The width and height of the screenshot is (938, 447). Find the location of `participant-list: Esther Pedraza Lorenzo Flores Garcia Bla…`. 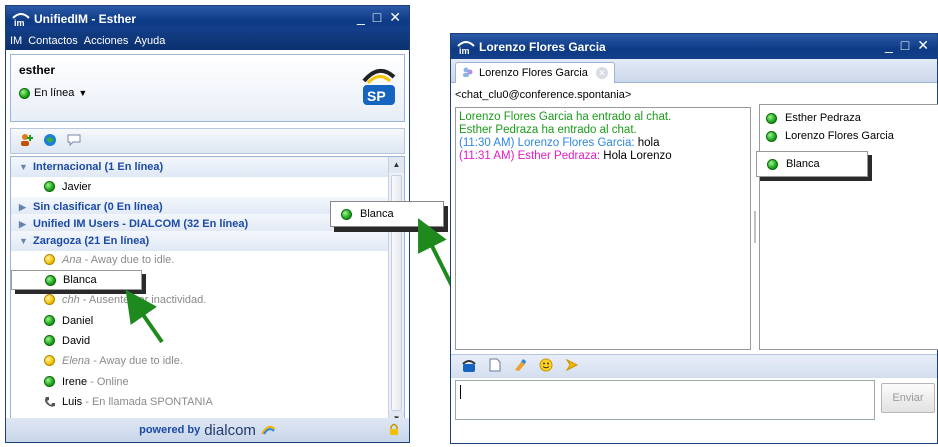

participant-list: Esther Pedraza Lorenzo Flores Garcia Bla… is located at coordinates (847, 227).